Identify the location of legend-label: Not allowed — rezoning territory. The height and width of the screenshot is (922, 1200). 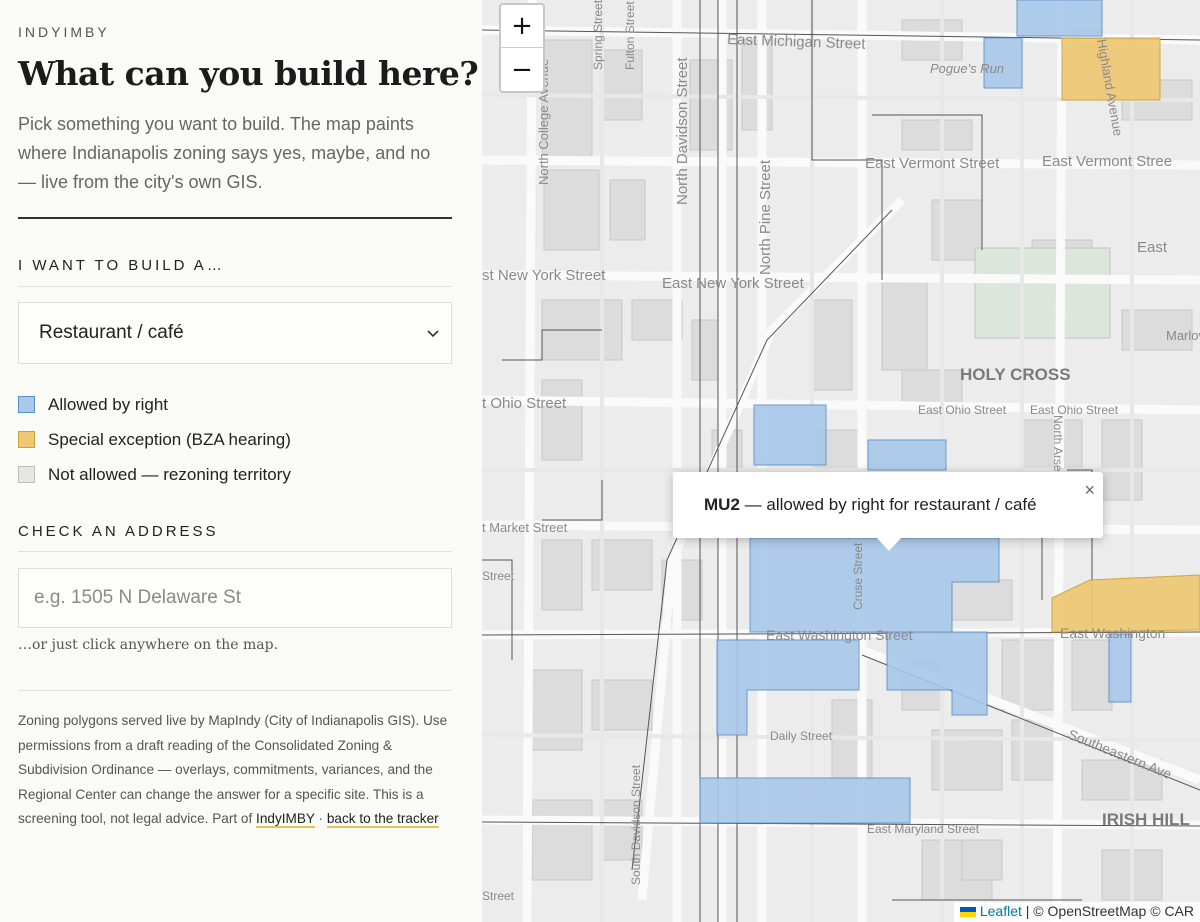
(169, 474).